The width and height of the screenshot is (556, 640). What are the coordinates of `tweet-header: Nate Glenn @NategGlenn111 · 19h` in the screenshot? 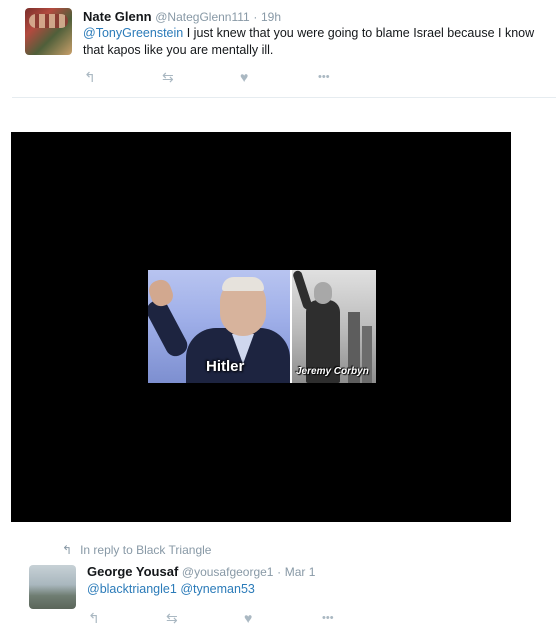 It's located at (182, 16).